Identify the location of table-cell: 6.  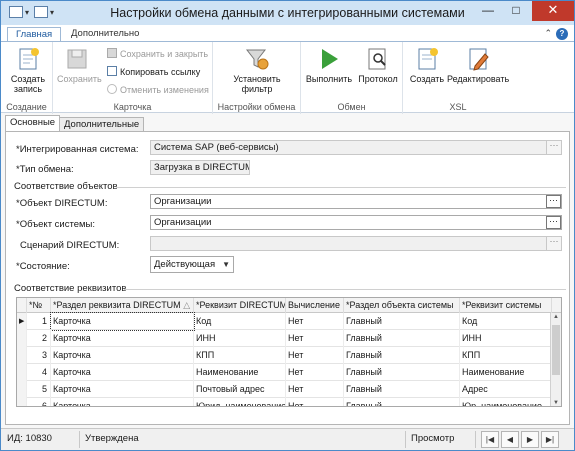
(39, 402).